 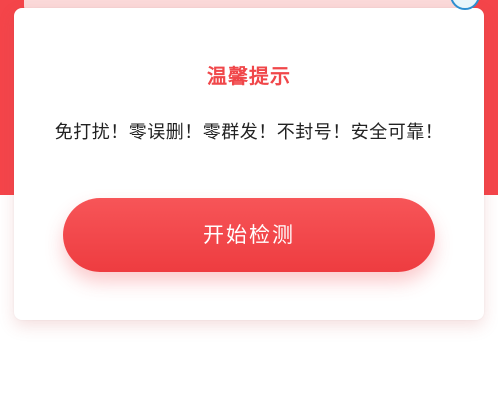 What do you see at coordinates (249, 132) in the screenshot?
I see `dialog-message: 免打扰！零误删！零群发！不封号！安全可靠！` at bounding box center [249, 132].